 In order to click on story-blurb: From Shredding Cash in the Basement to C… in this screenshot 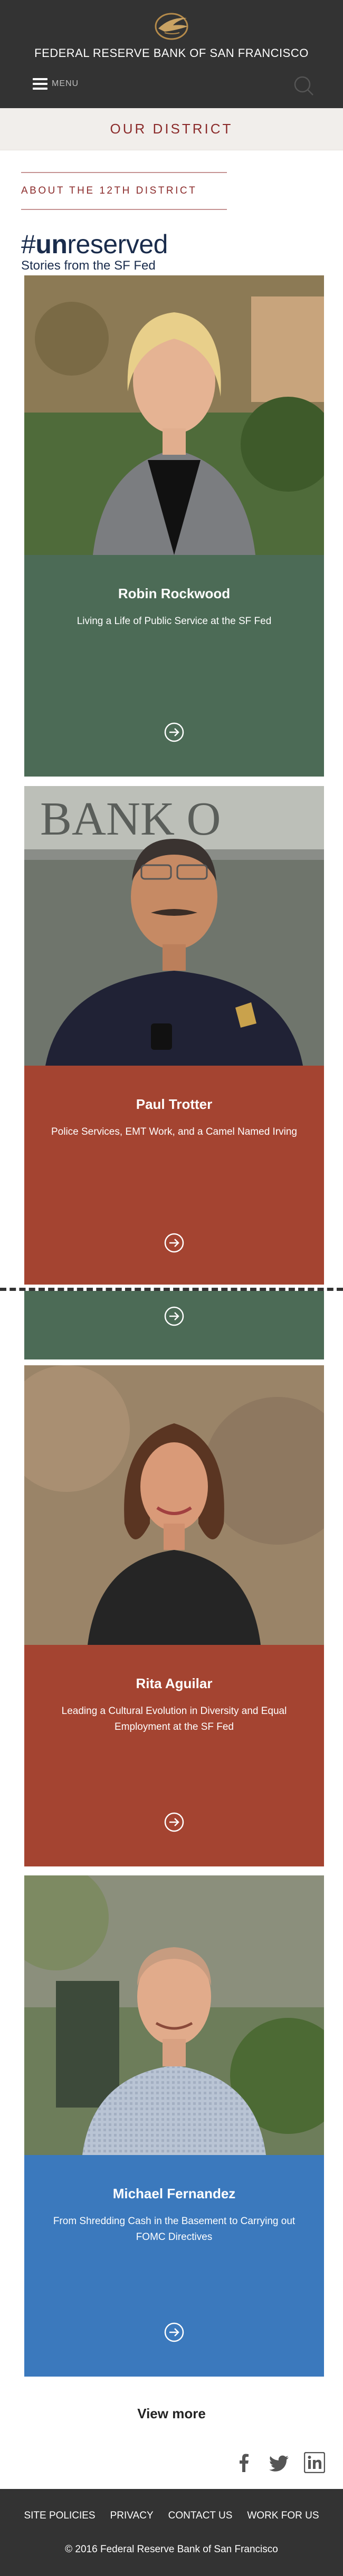, I will do `click(174, 2229)`.